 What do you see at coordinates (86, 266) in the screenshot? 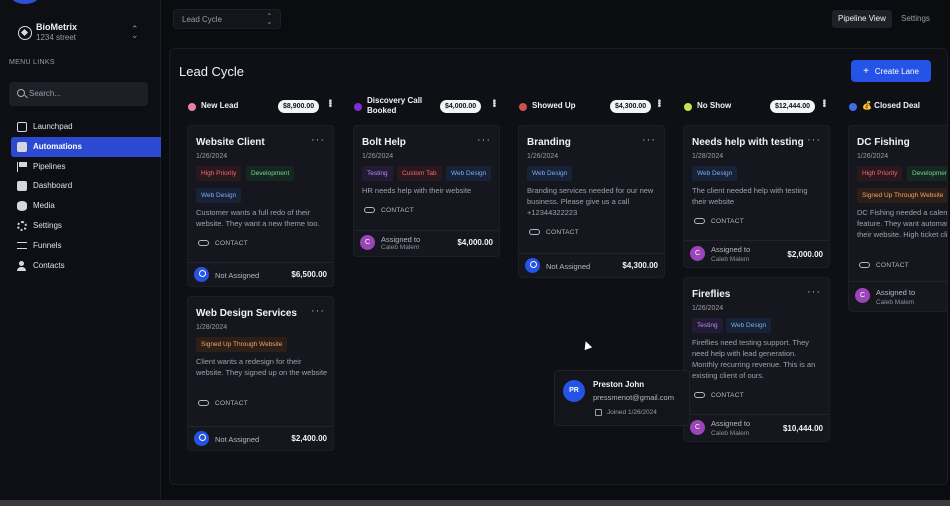
I see `sidebar-item-contacts: Contacts` at bounding box center [86, 266].